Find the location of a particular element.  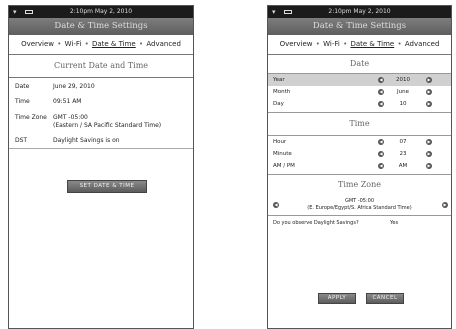

year-row: Year ◀ 2010 ▶ is located at coordinates (359, 80).